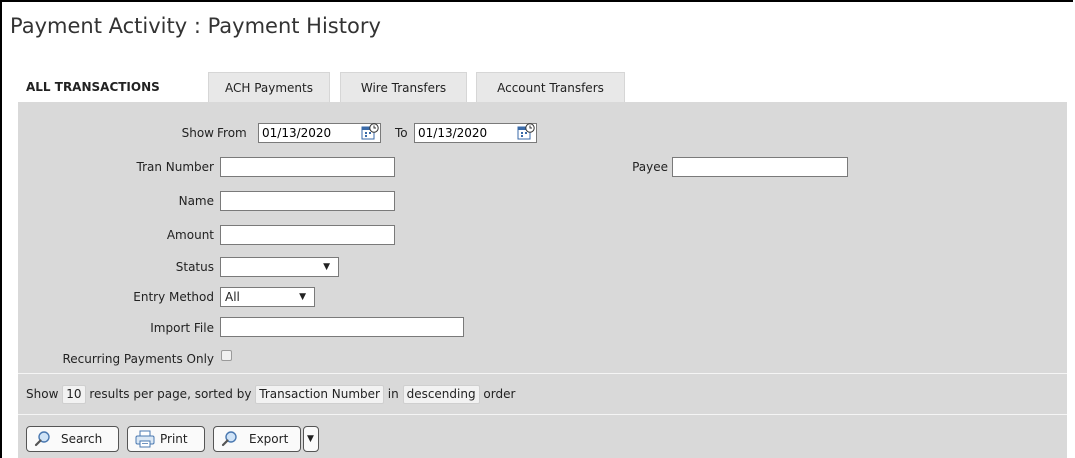 The image size is (1075, 458). I want to click on export-dropdown-button: ▼, so click(311, 439).